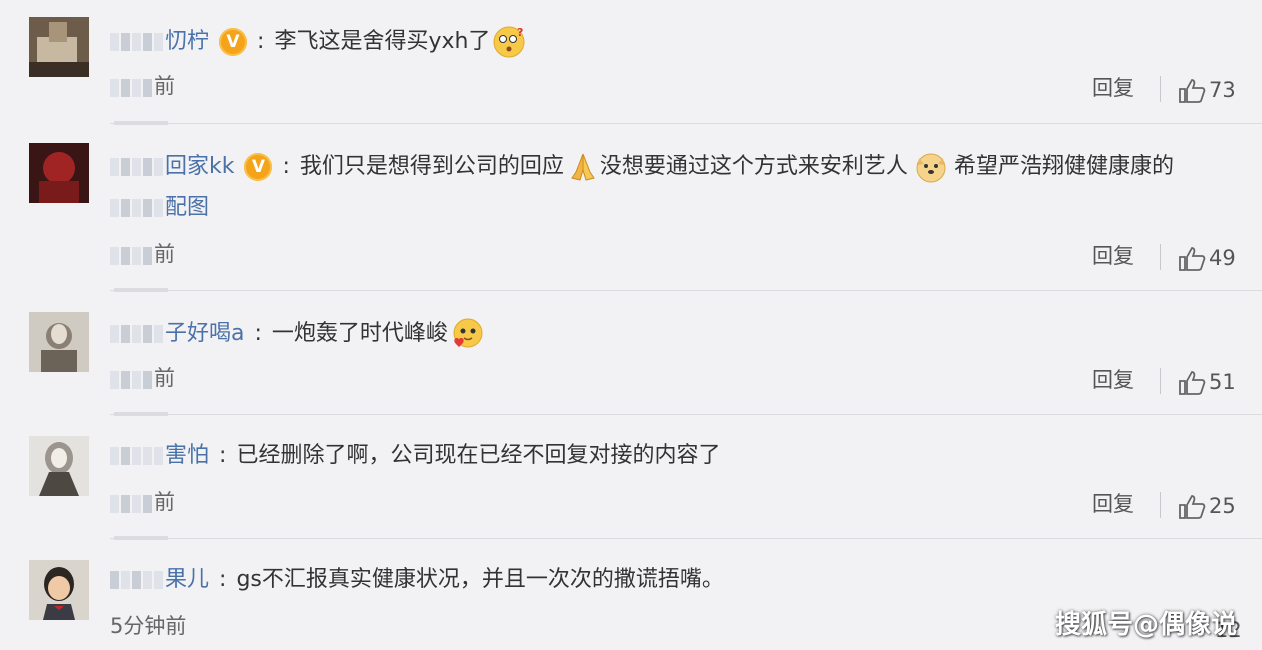 This screenshot has width=1262, height=650. Describe the element at coordinates (187, 579) in the screenshot. I see `username: 果儿` at that location.